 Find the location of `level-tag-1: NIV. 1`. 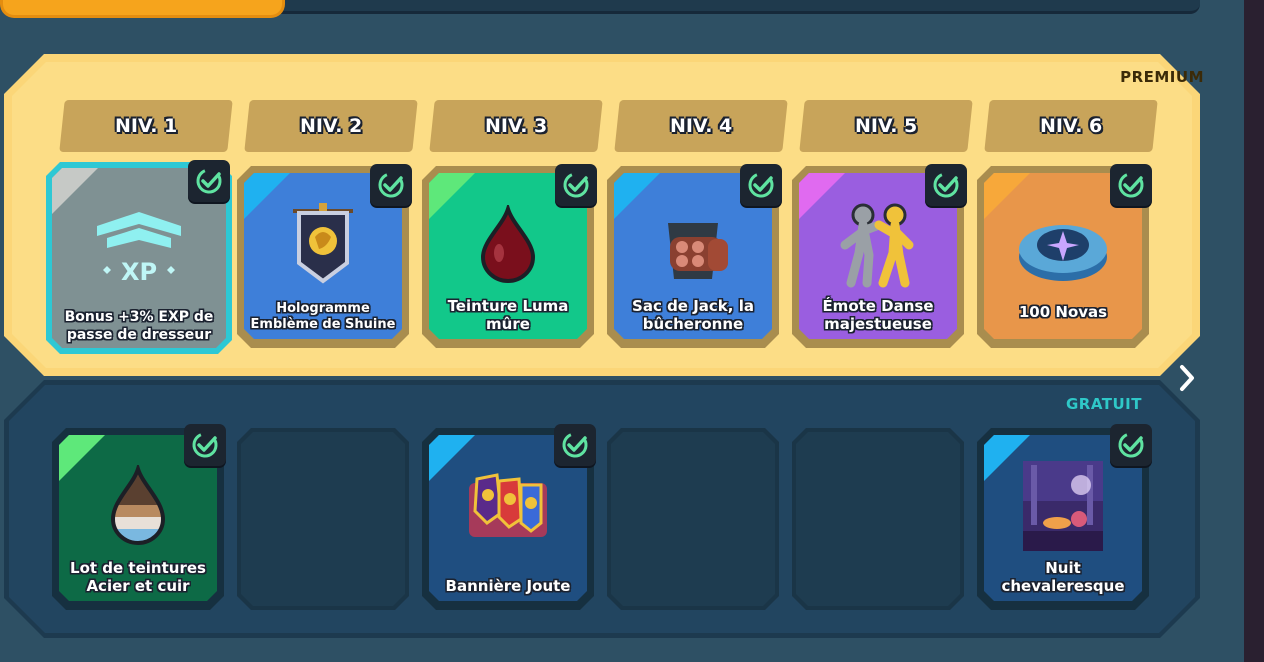

level-tag-1: NIV. 1 is located at coordinates (146, 126).